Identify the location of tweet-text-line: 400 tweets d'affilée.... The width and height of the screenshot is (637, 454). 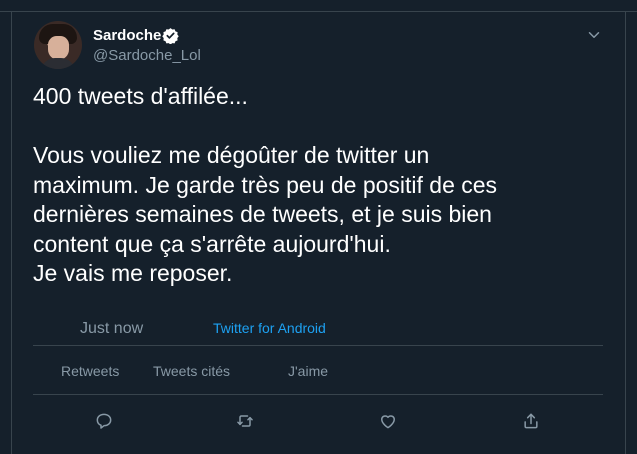
(140, 96).